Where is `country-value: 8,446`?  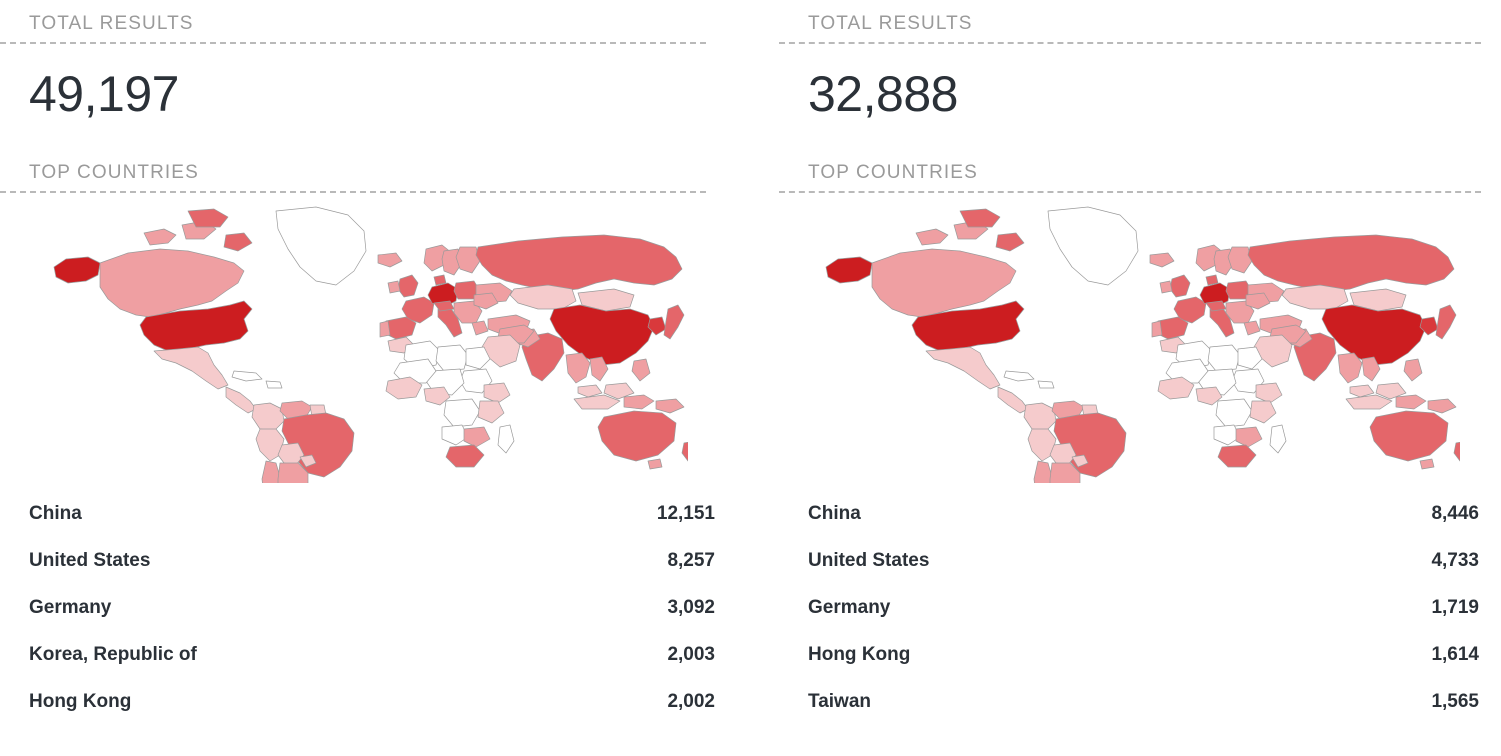
country-value: 8,446 is located at coordinates (1455, 513).